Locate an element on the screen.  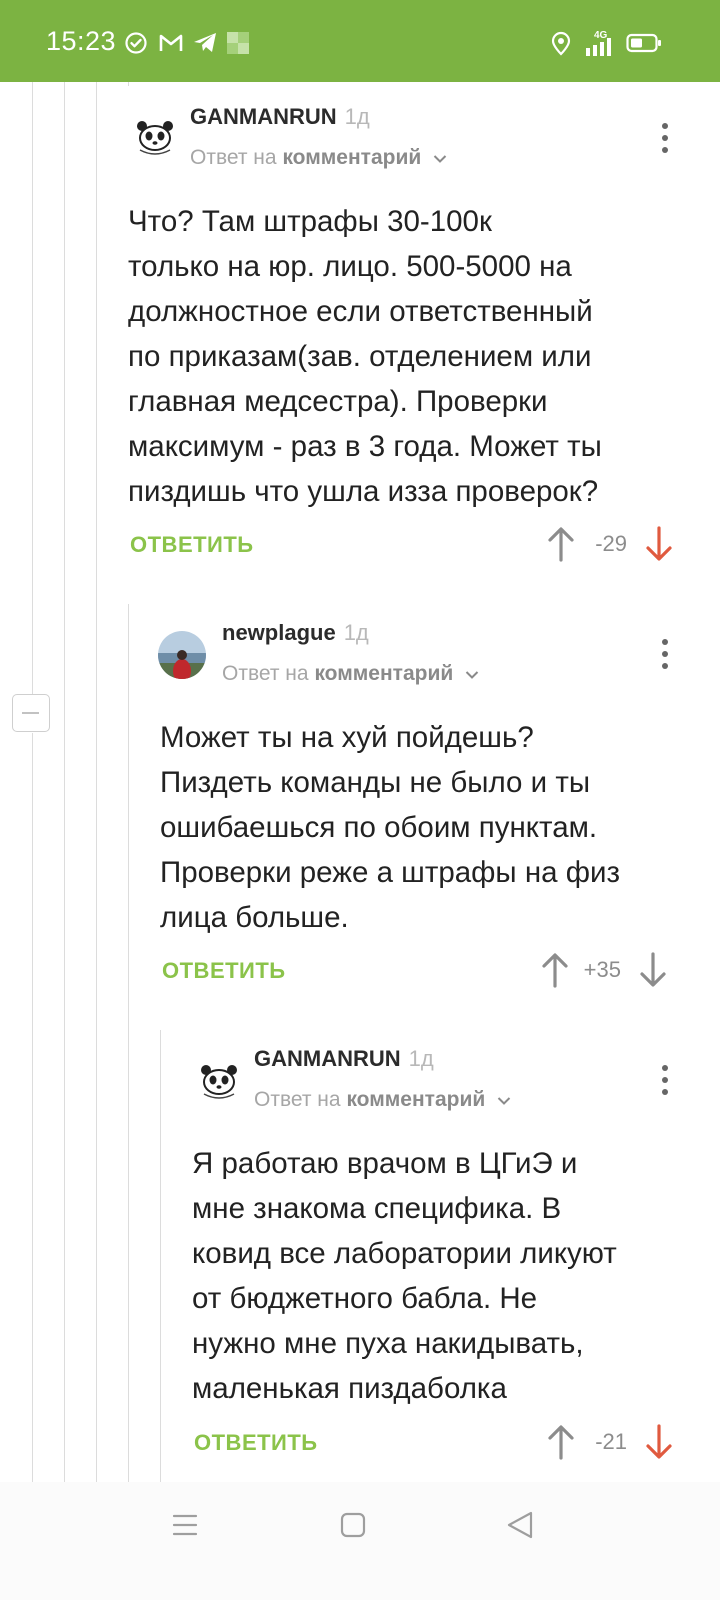
location-icon is located at coordinates (561, 43).